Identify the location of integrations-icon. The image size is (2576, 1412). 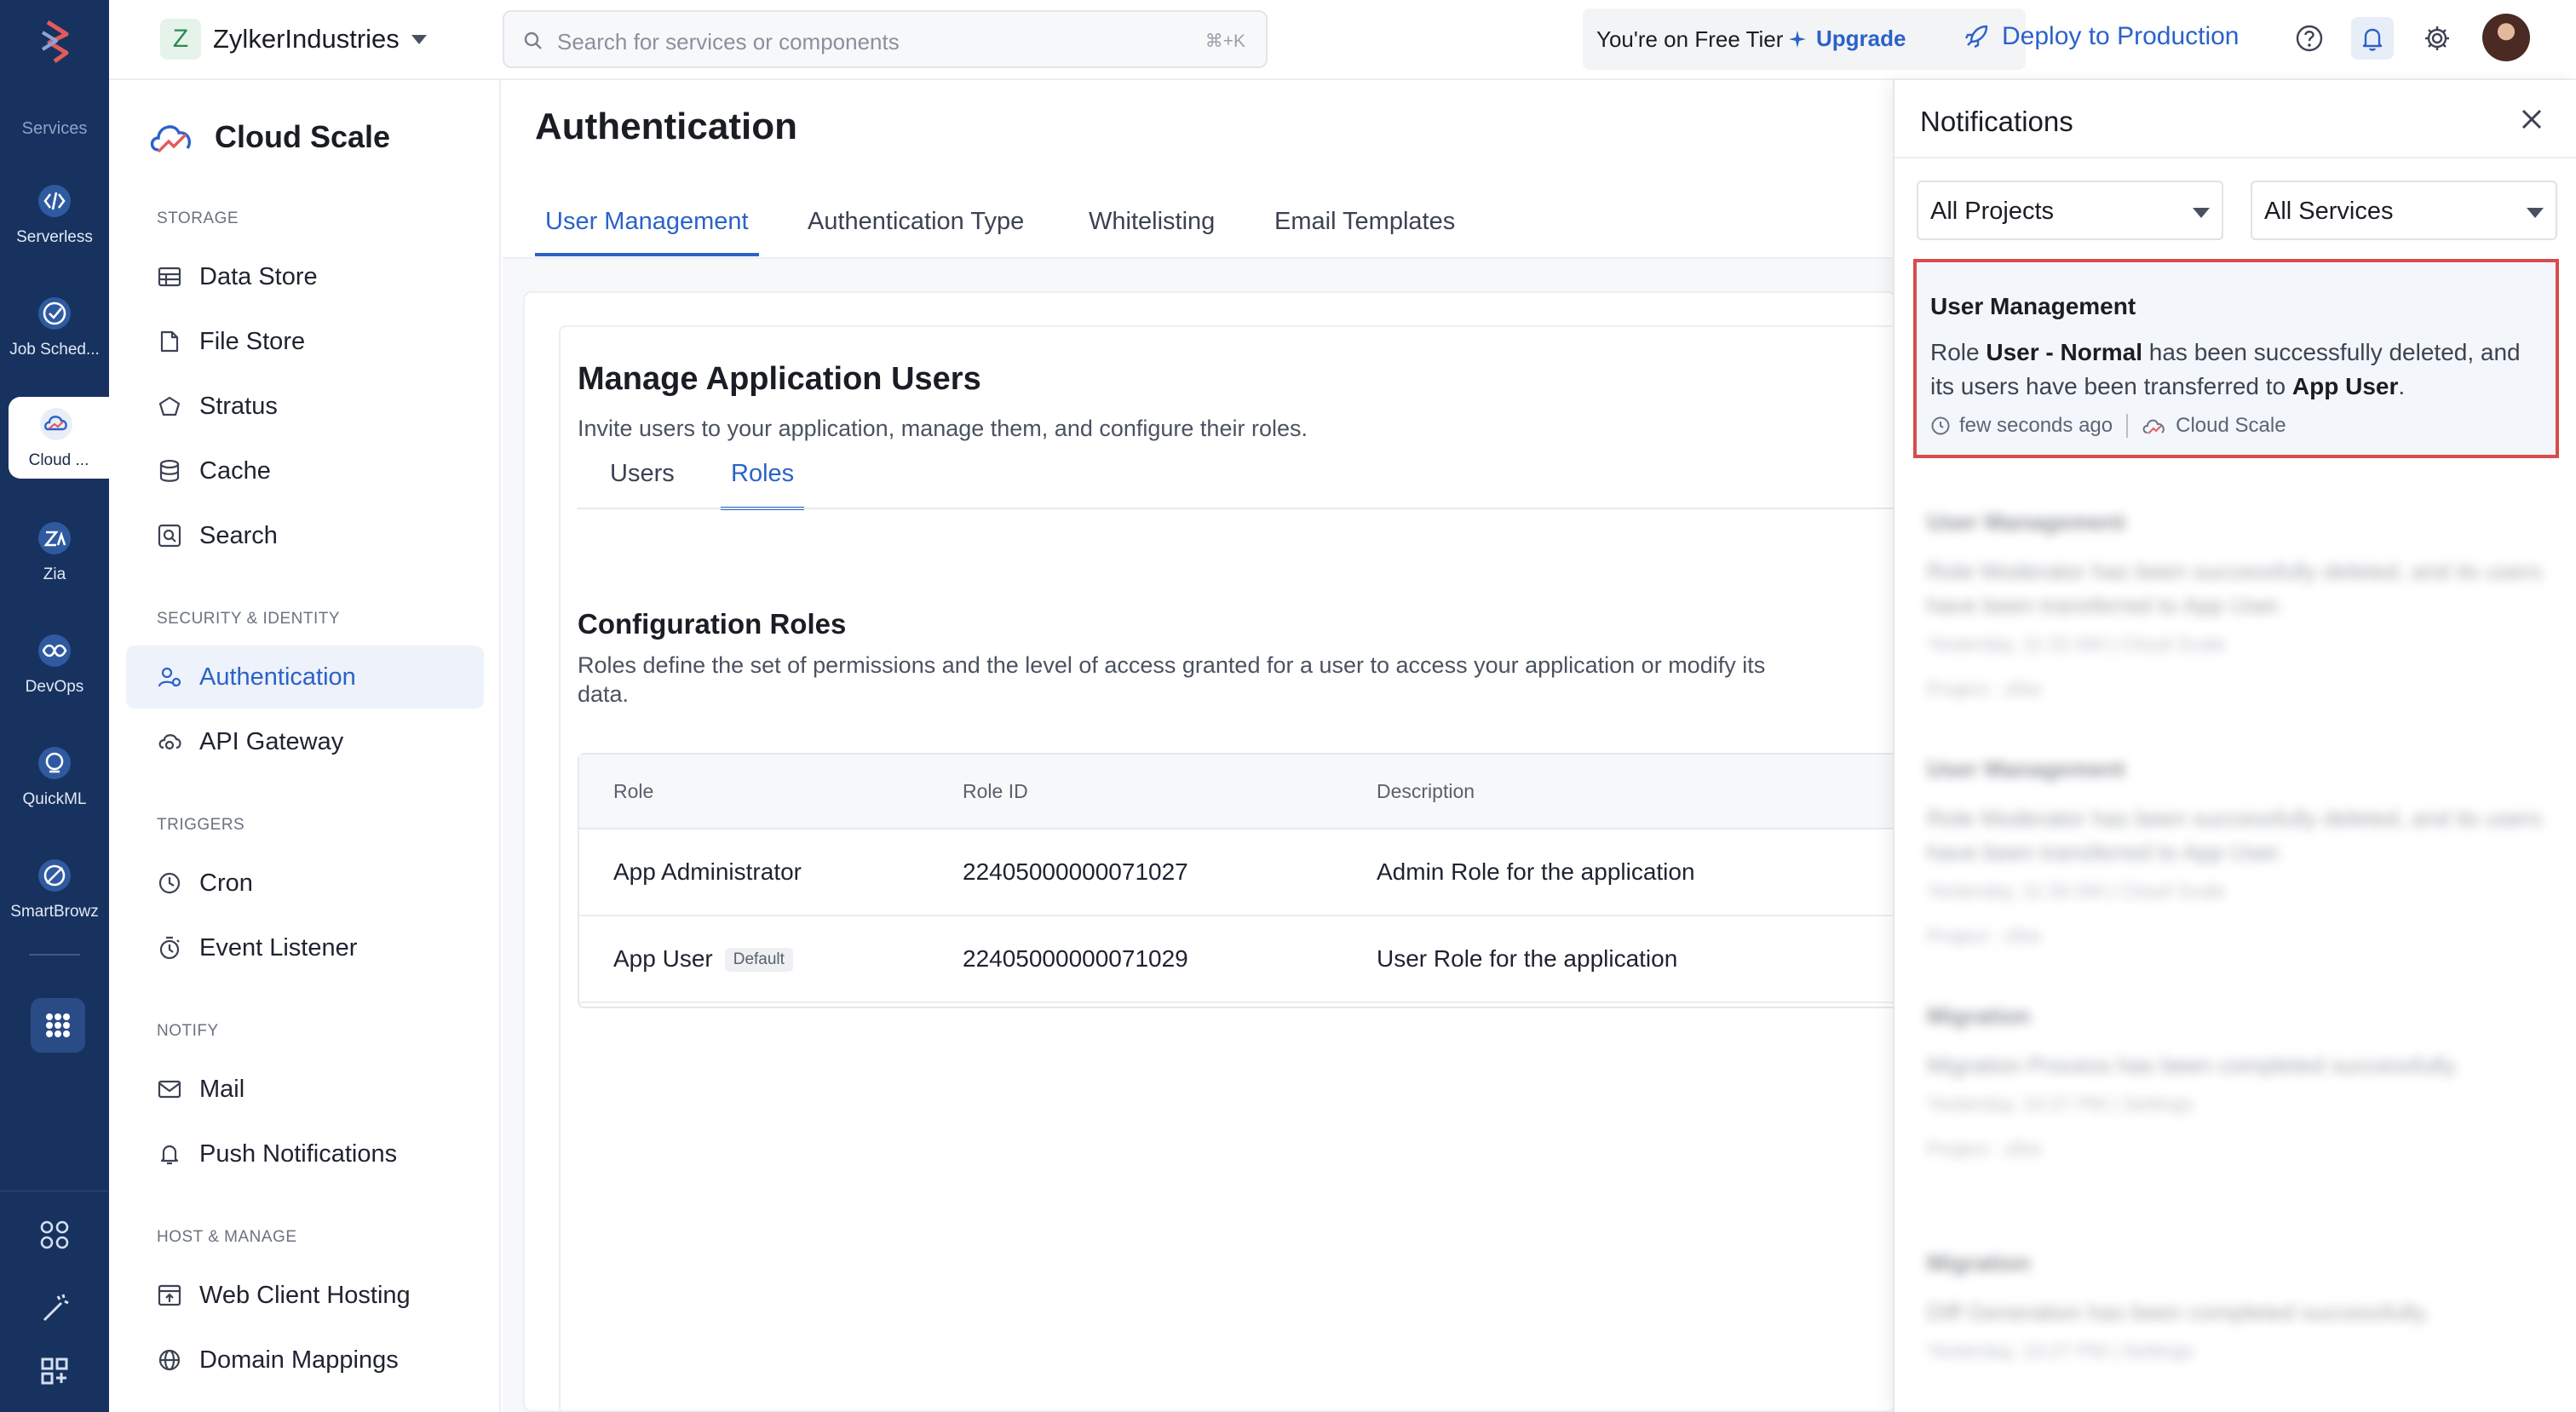
(55, 1235).